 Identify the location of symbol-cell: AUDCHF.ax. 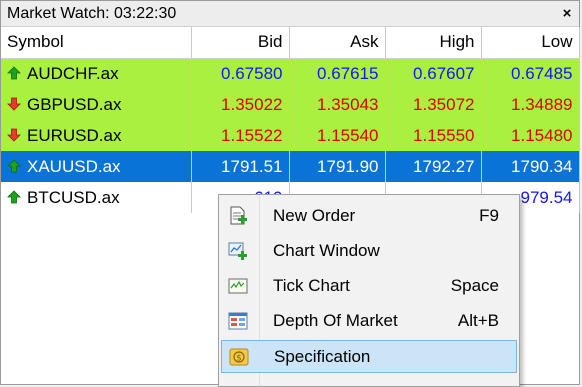
(96, 73).